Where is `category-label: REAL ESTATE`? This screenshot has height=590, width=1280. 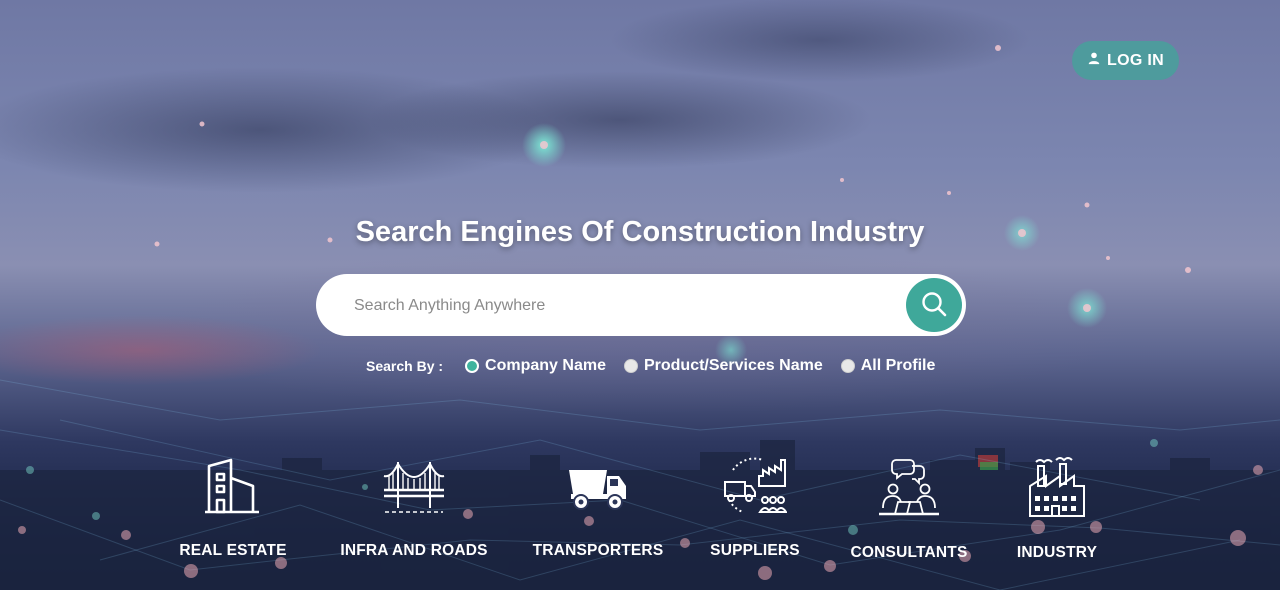
category-label: REAL ESTATE is located at coordinates (233, 550).